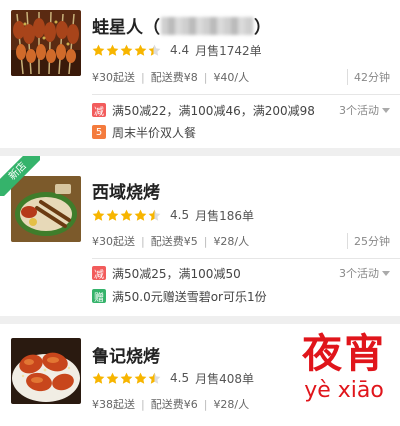 The image size is (400, 426). Describe the element at coordinates (180, 50) in the screenshot. I see `rating-score: 4.4` at that location.